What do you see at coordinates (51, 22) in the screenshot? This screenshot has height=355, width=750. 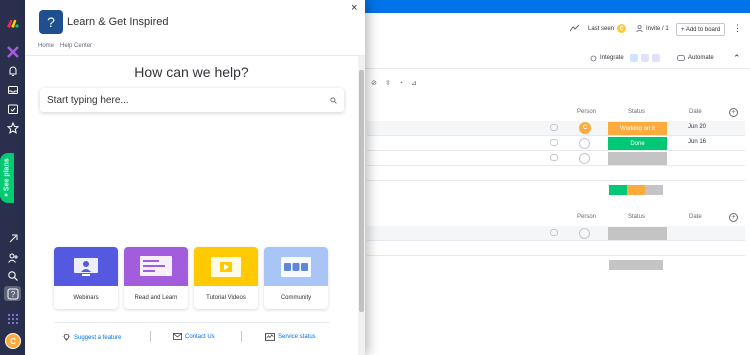 I see `help-badge-icon: ?` at bounding box center [51, 22].